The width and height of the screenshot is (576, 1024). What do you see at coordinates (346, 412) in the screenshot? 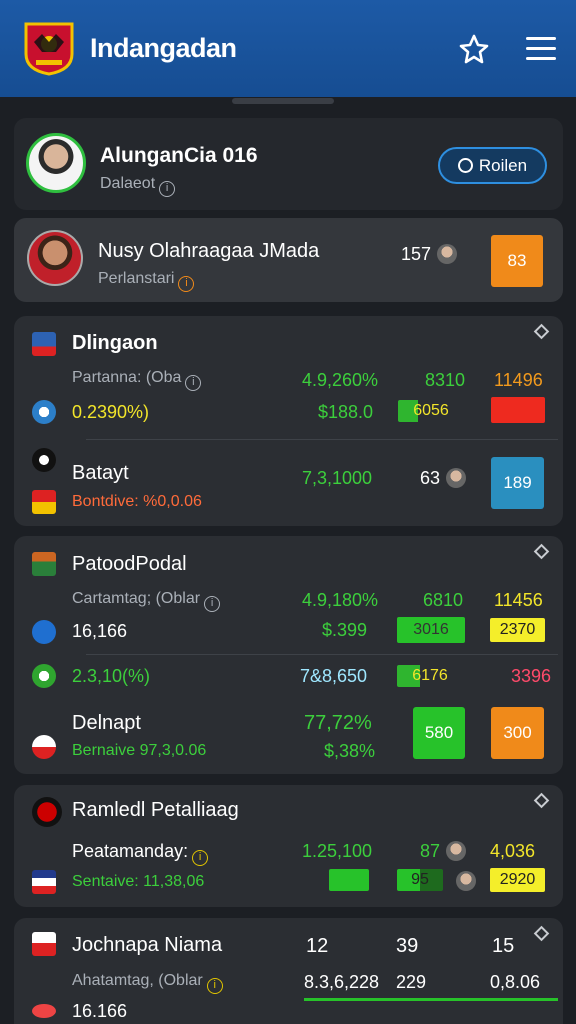
I see `money-value: $188.0` at bounding box center [346, 412].